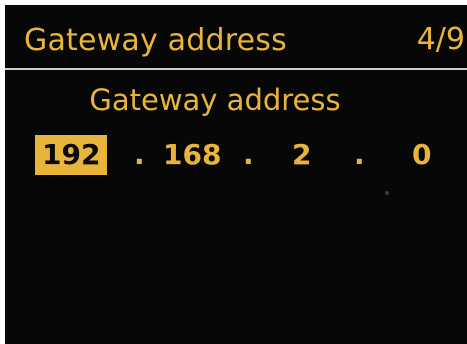 The image size is (467, 344). Describe the element at coordinates (236, 155) in the screenshot. I see `ip-address-editor: 192 . 168 . 2 . 0` at that location.